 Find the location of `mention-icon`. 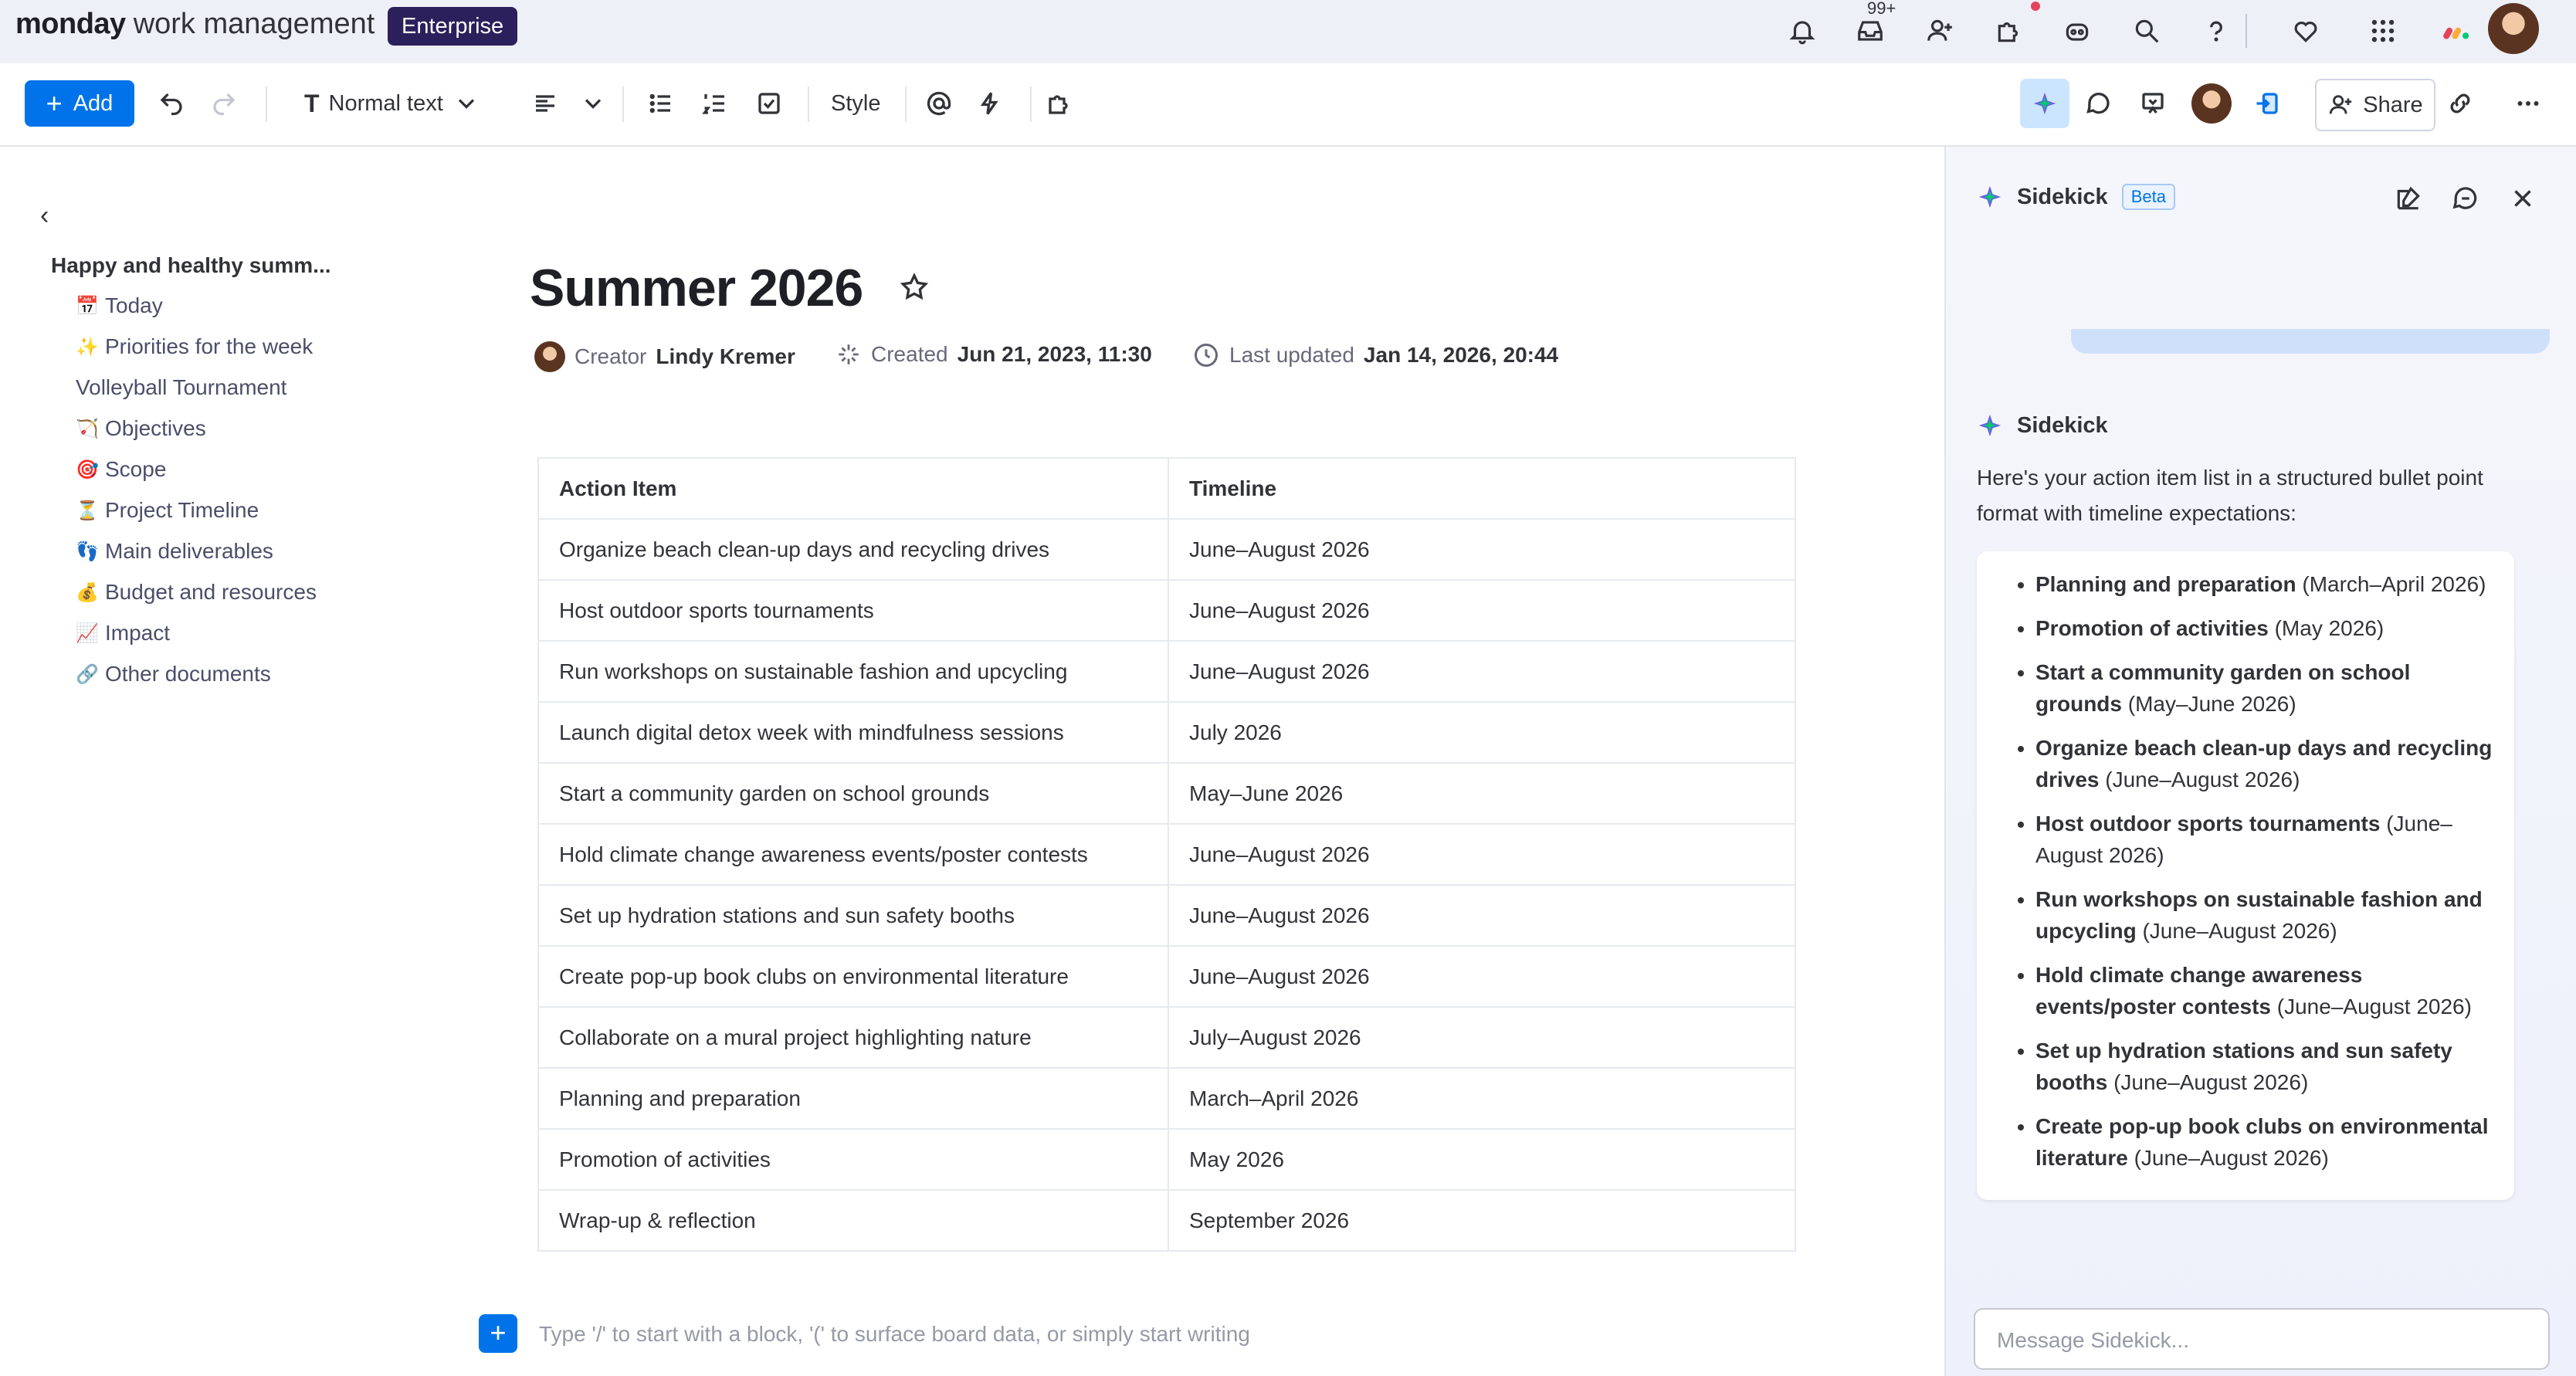

mention-icon is located at coordinates (939, 103).